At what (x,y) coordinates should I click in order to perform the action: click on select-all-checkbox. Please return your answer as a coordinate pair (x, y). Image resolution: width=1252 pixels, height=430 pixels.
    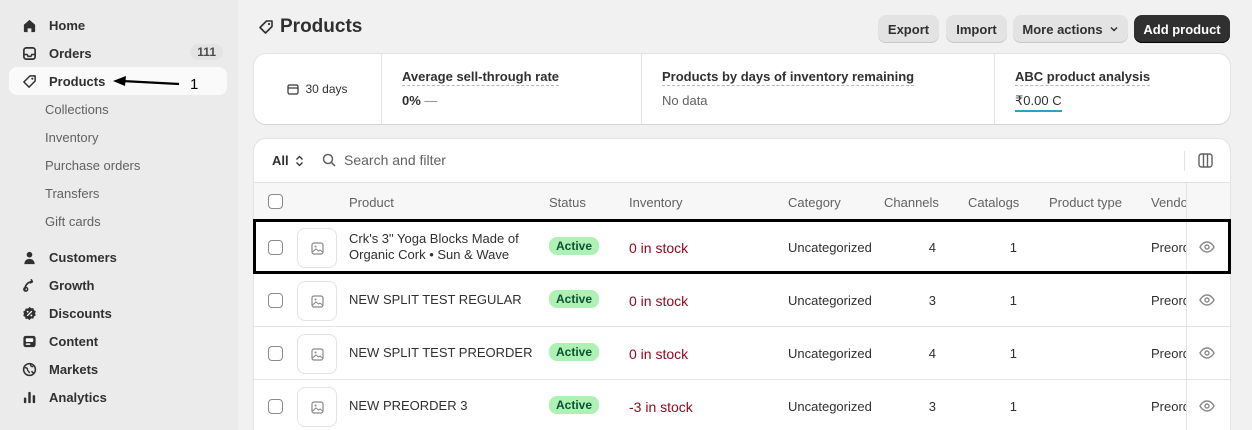
    Looking at the image, I should click on (275, 201).